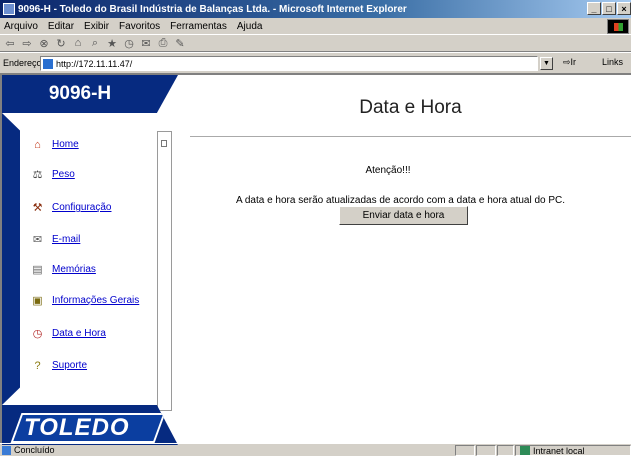 The width and height of the screenshot is (631, 456). Describe the element at coordinates (74, 269) in the screenshot. I see `sidebar-item-label: Memórias` at that location.